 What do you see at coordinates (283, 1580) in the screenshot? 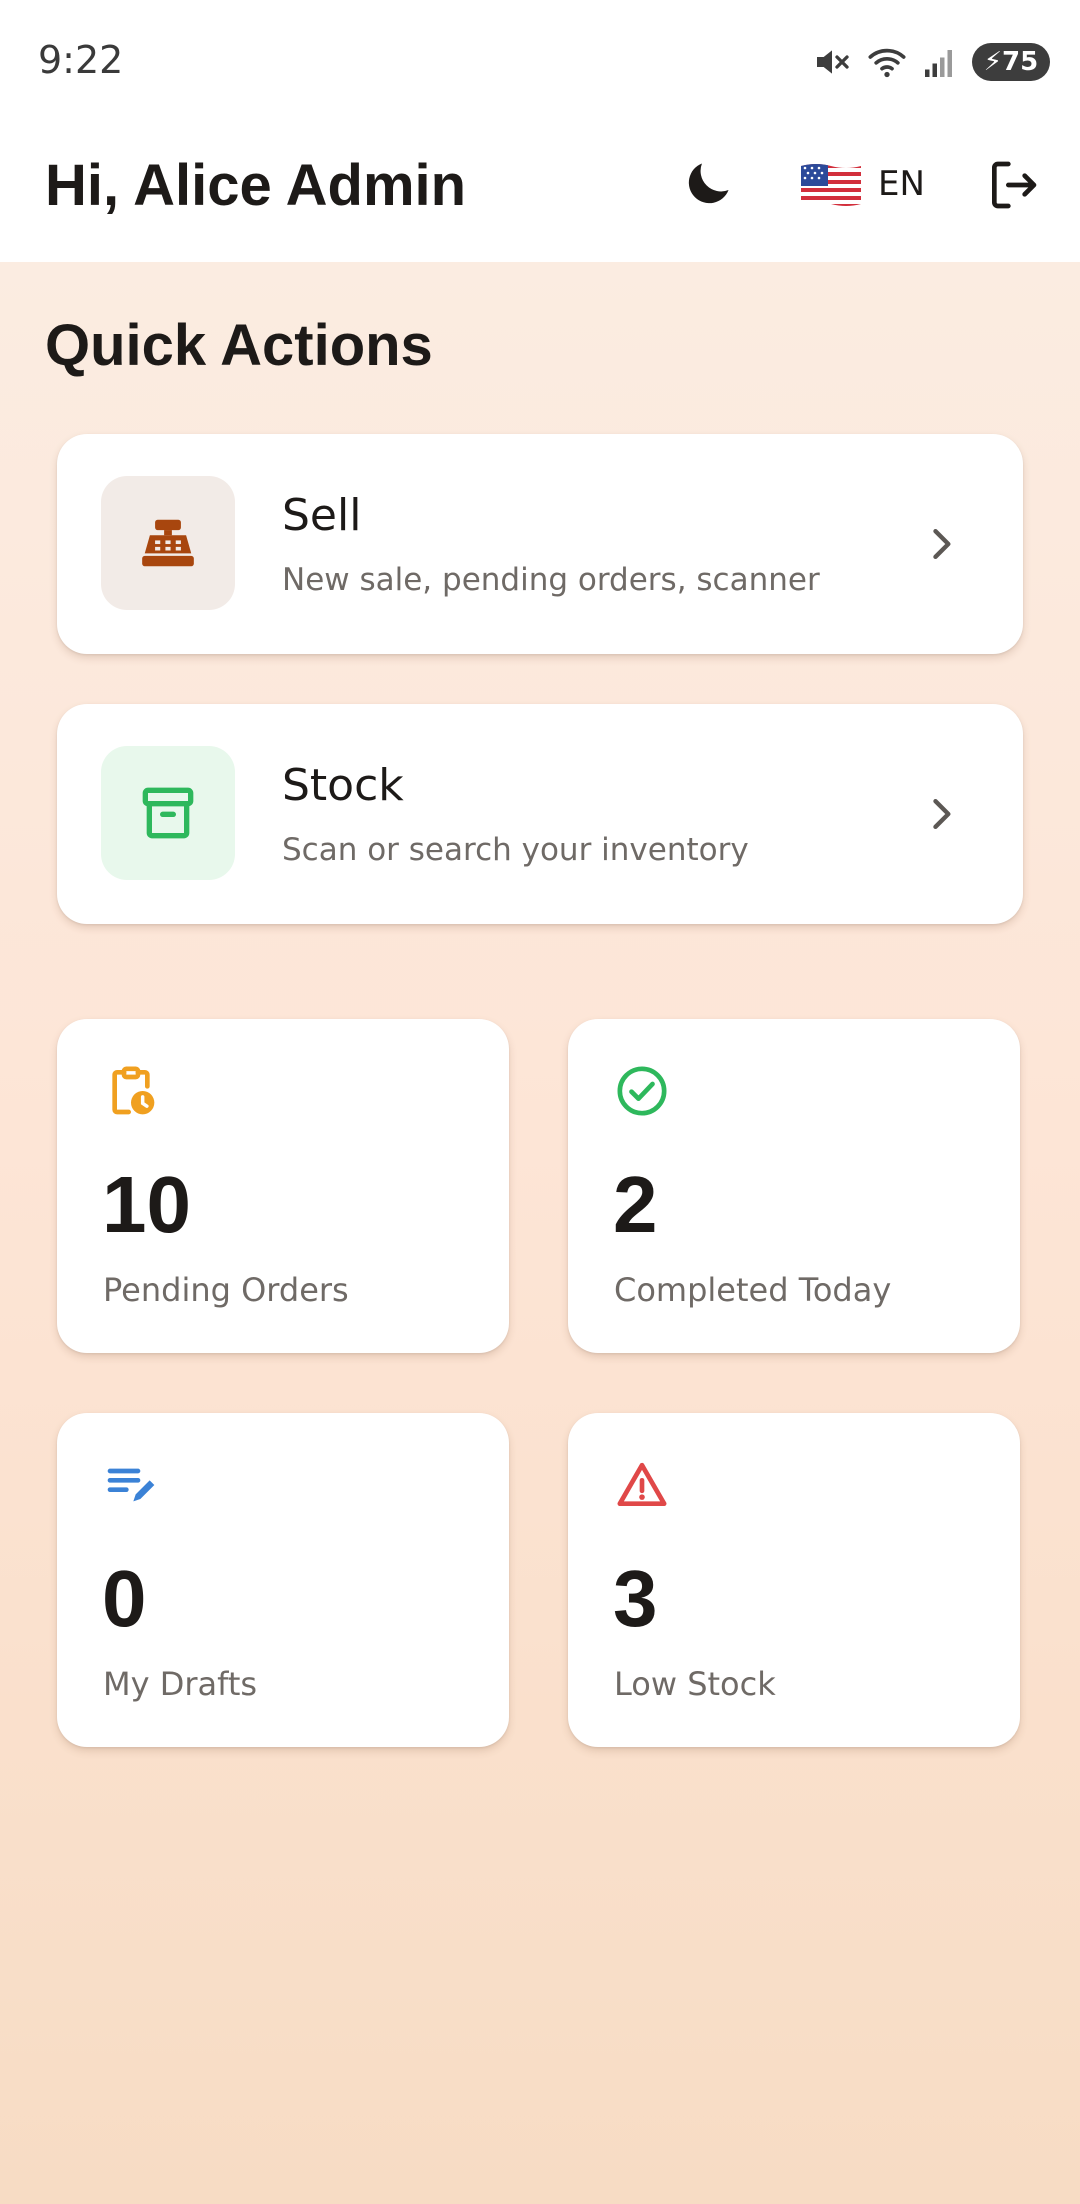
I see `my-drafts-card: 0 My Drafts` at bounding box center [283, 1580].